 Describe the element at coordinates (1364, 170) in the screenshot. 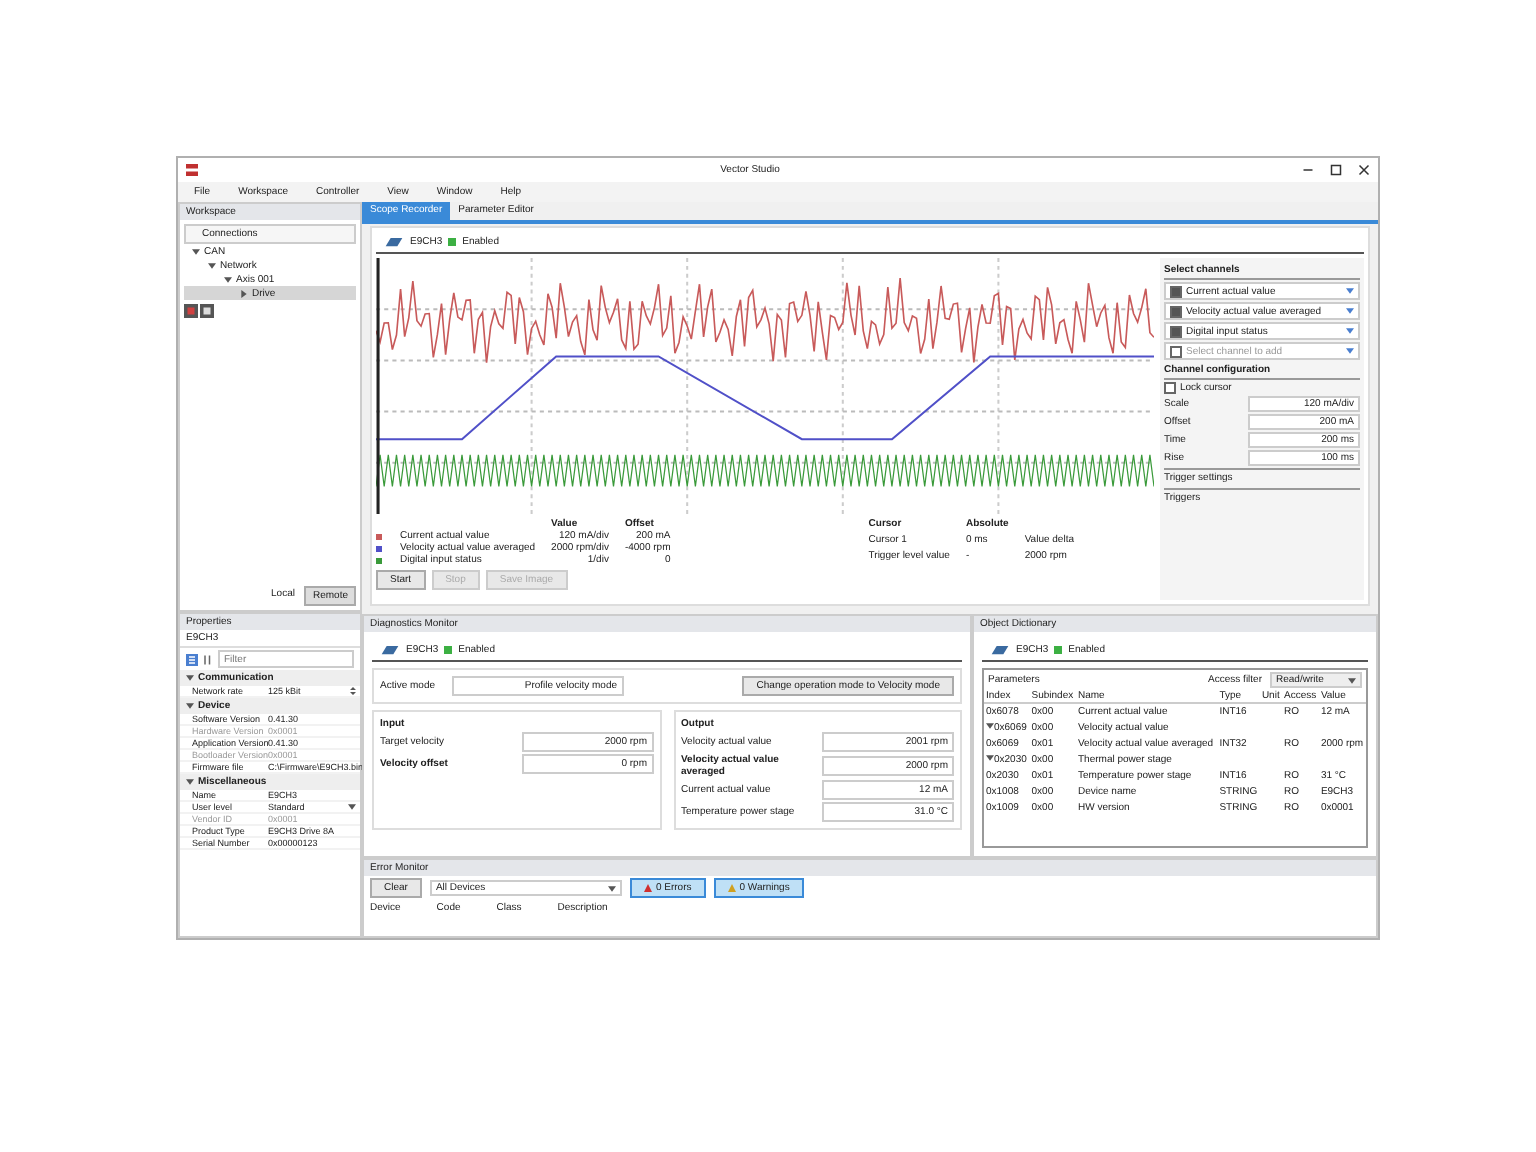

I see `close-icon` at that location.